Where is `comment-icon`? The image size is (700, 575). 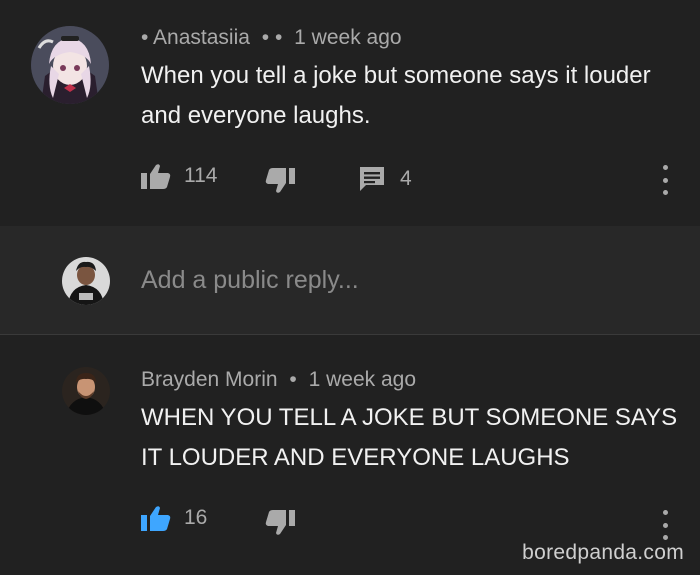 comment-icon is located at coordinates (372, 179).